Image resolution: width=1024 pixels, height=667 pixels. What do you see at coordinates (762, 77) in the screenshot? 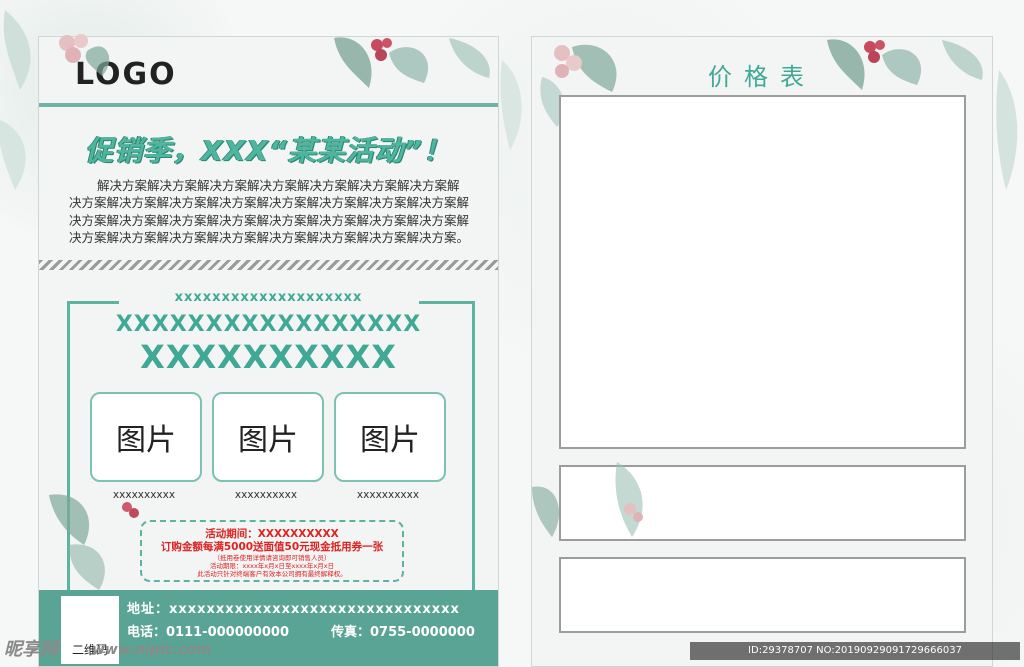
I see `price-list-title: 价格表` at bounding box center [762, 77].